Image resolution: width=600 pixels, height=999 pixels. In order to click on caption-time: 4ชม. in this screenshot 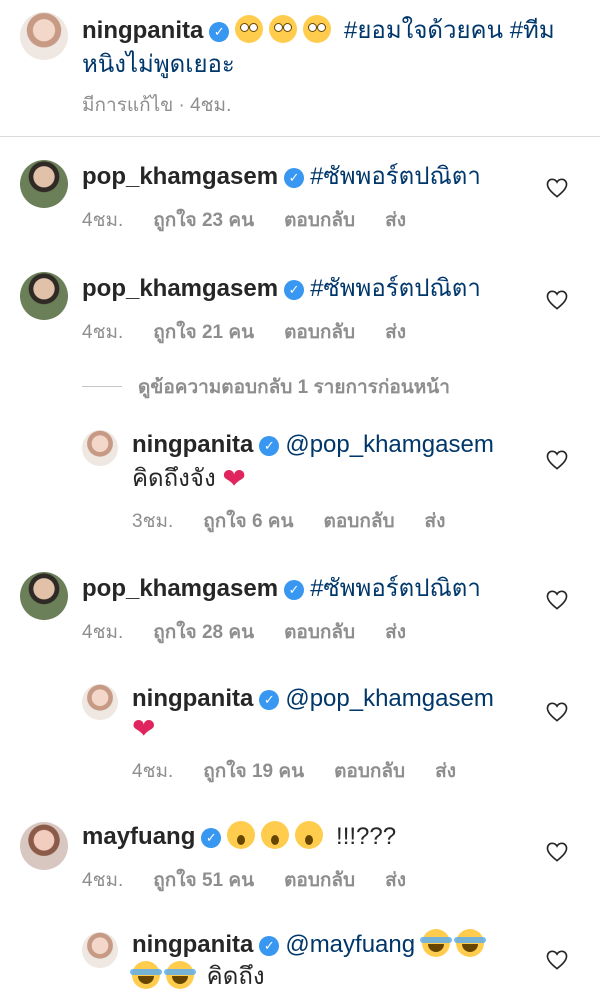, I will do `click(211, 105)`.